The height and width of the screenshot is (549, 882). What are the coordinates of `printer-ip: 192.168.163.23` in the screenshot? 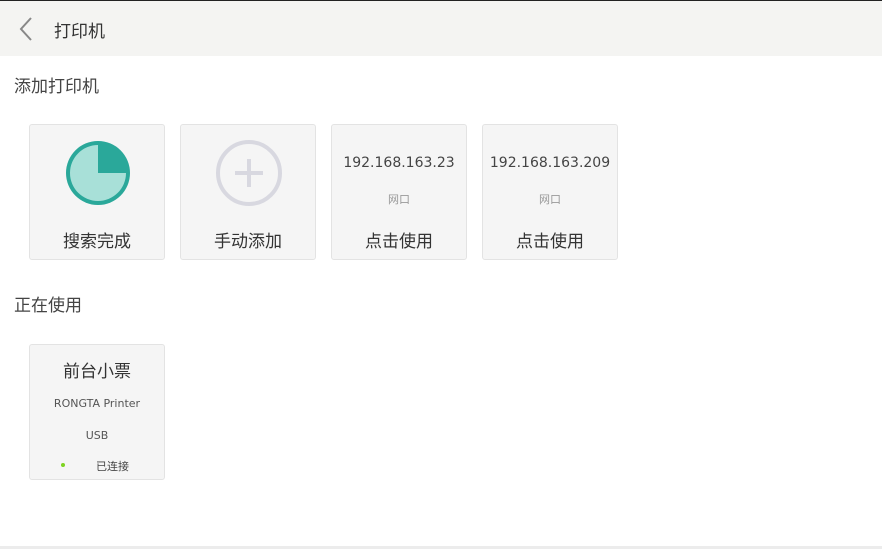 It's located at (399, 163).